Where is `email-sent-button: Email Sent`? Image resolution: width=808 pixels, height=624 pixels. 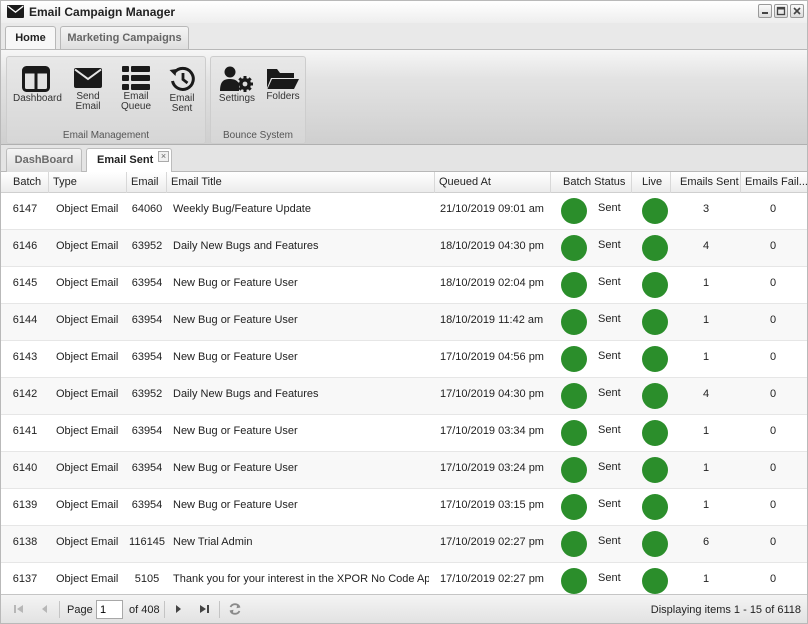
email-sent-button: Email Sent is located at coordinates (182, 96).